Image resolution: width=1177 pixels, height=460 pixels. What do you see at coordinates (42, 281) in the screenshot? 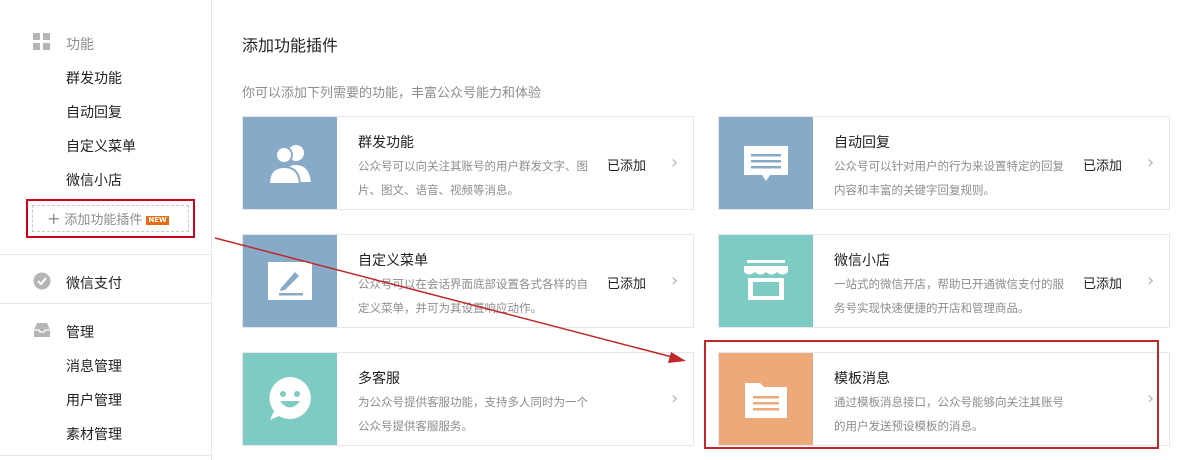
I see `wechat-pay-icon` at bounding box center [42, 281].